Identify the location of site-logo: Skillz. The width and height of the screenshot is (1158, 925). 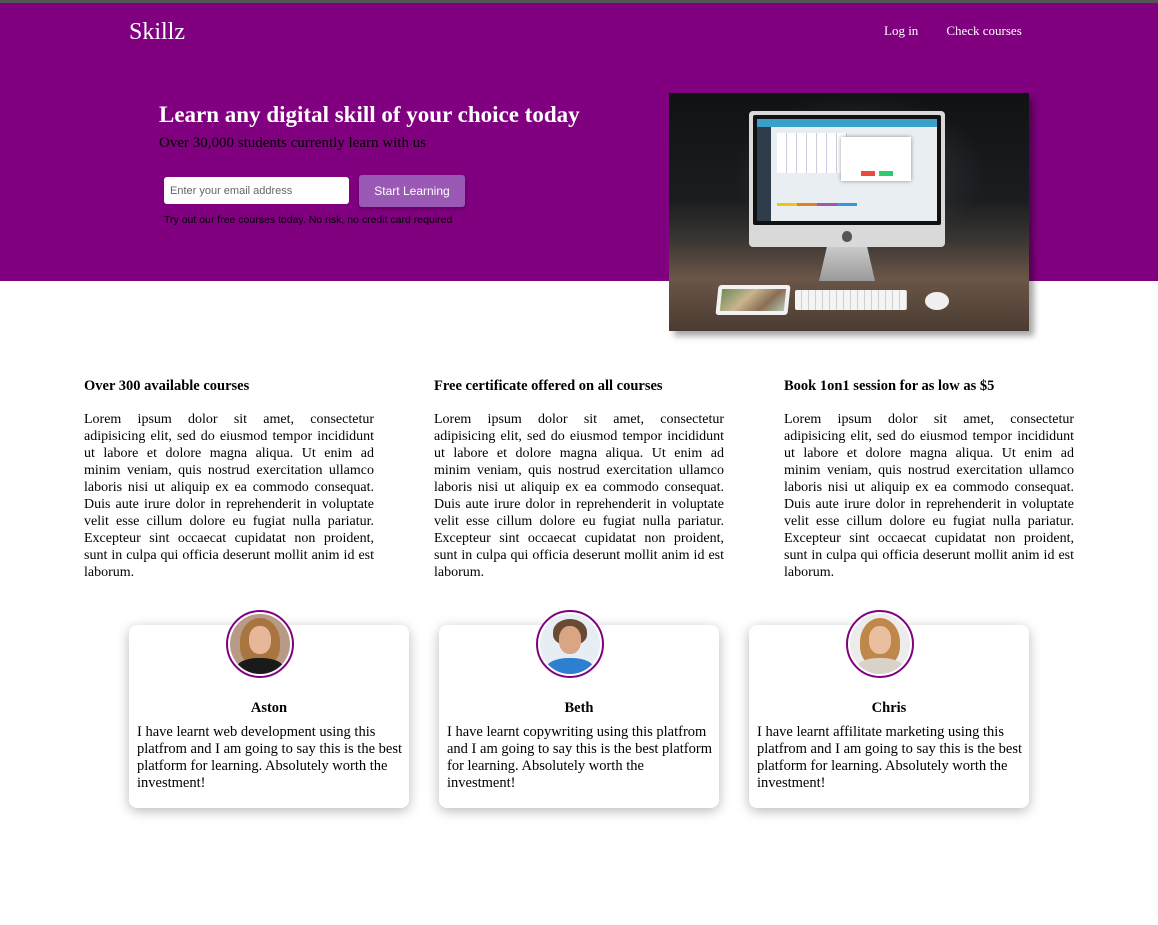
(157, 32).